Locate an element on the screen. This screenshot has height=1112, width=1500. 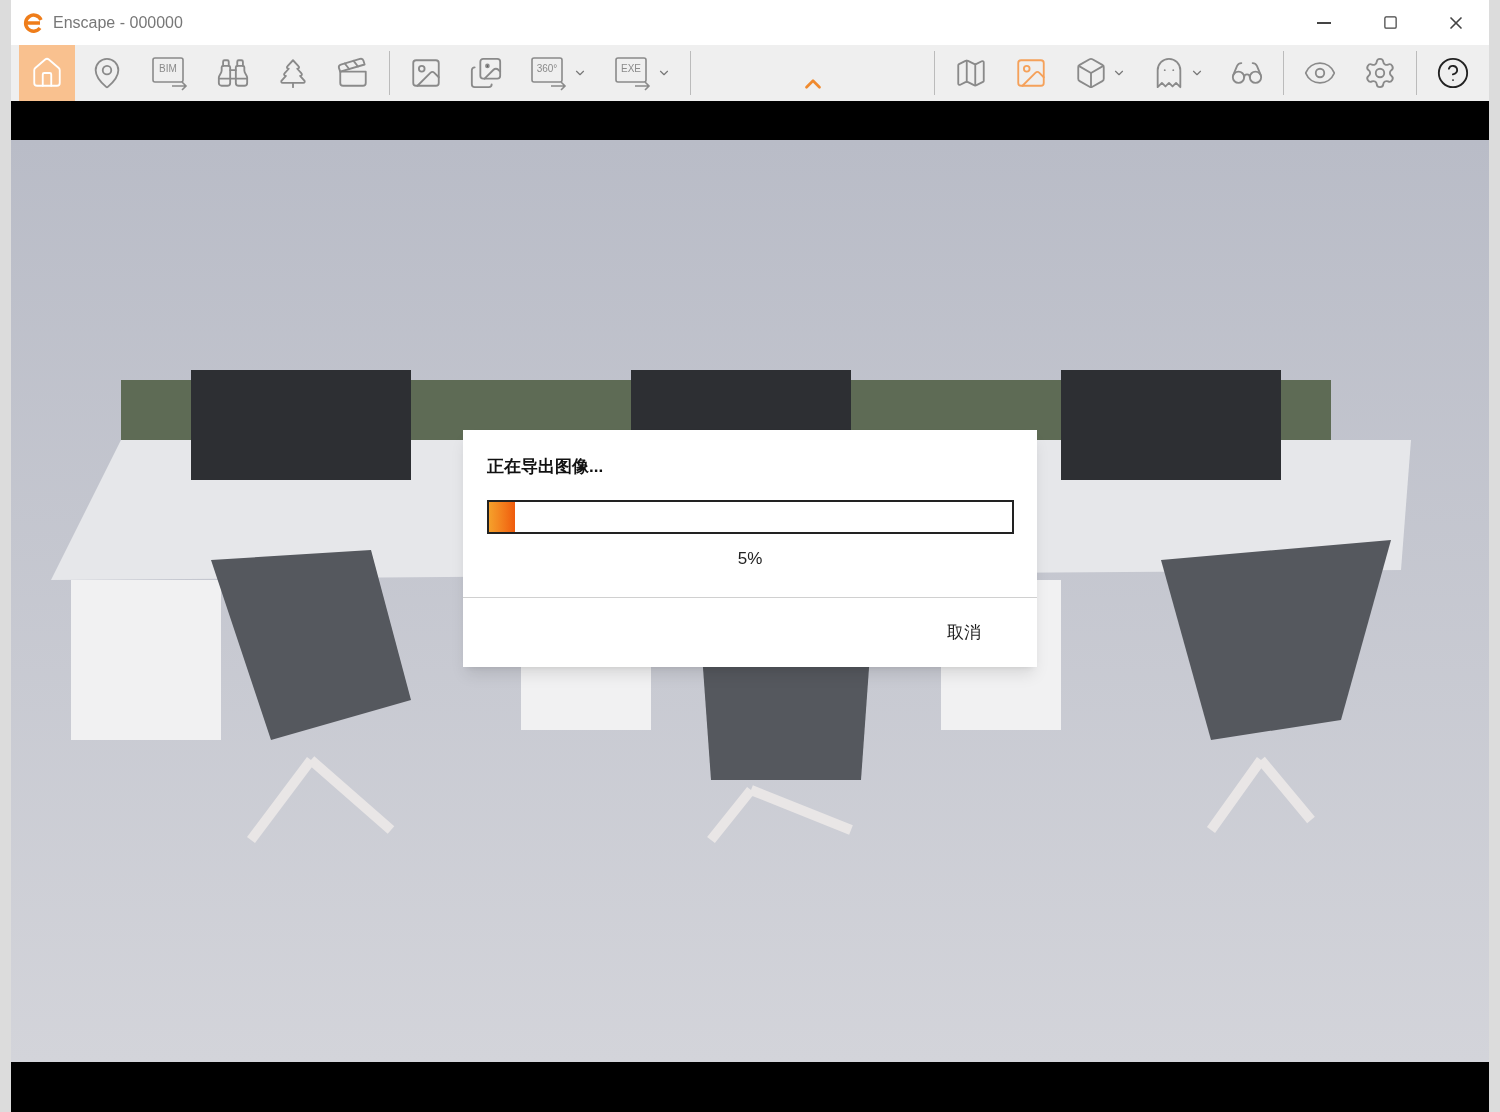
cancel-button: 取消 is located at coordinates (964, 632).